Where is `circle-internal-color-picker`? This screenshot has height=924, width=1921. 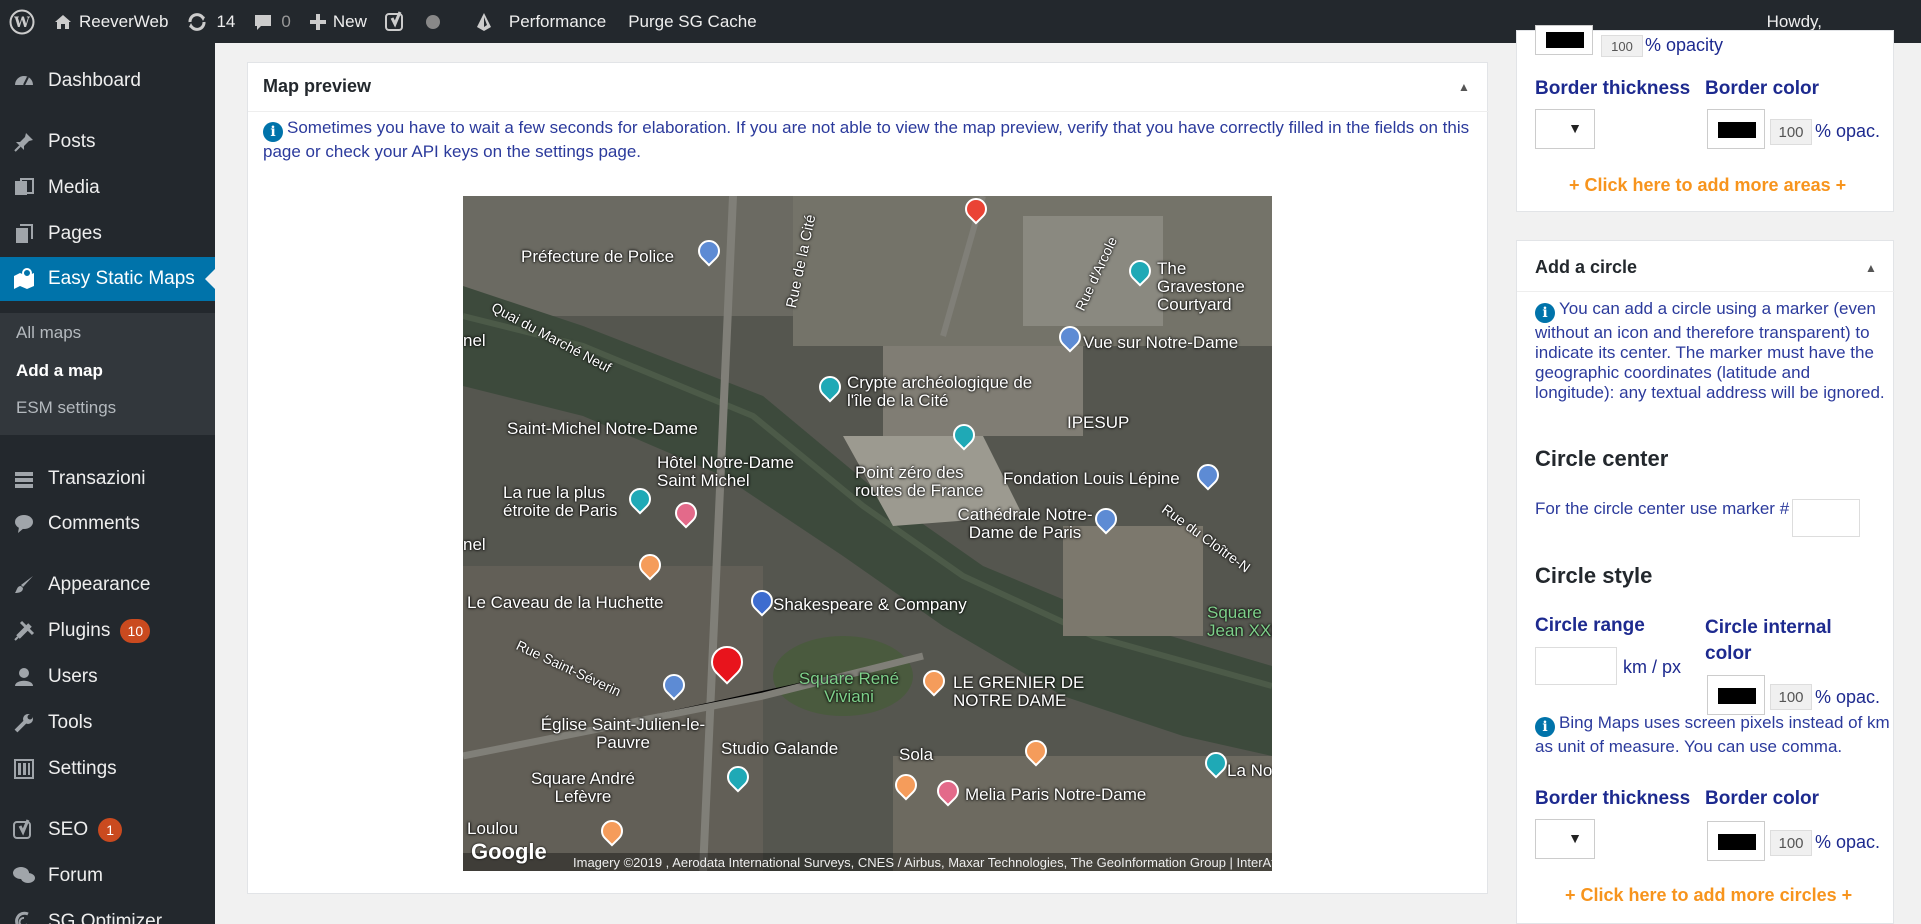 circle-internal-color-picker is located at coordinates (1736, 695).